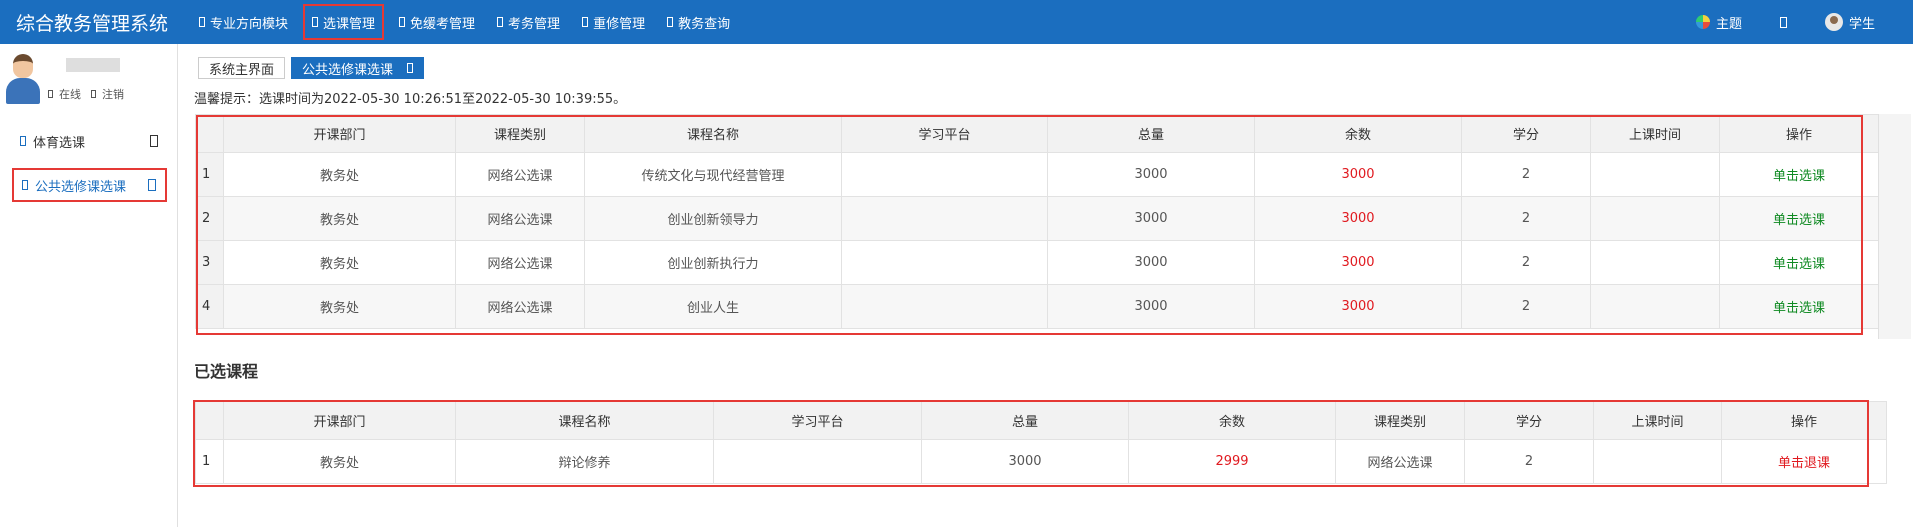 Image resolution: width=1913 pixels, height=527 pixels. What do you see at coordinates (1718, 22) in the screenshot?
I see `theme-button: 主题` at bounding box center [1718, 22].